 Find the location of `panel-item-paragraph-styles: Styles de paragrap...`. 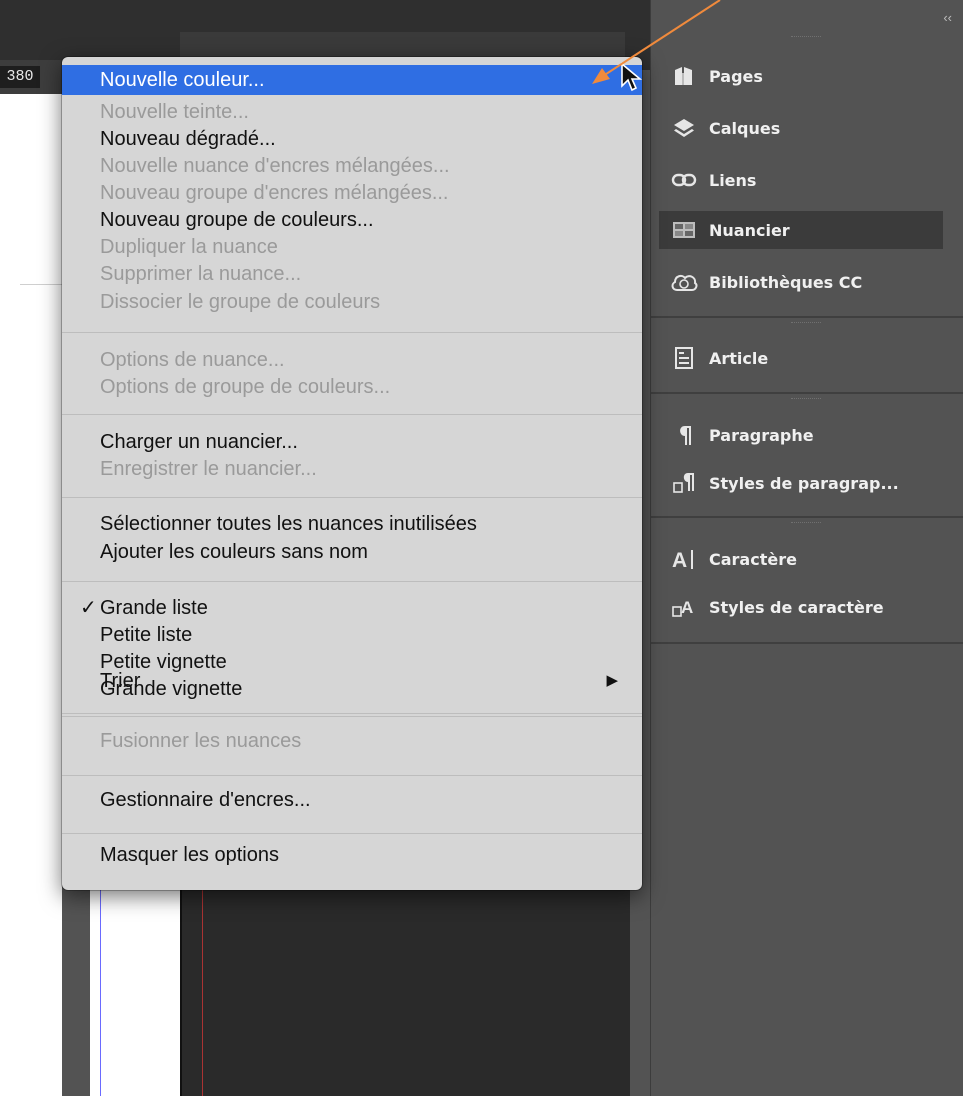

panel-item-paragraph-styles: Styles de paragrap... is located at coordinates (801, 483).